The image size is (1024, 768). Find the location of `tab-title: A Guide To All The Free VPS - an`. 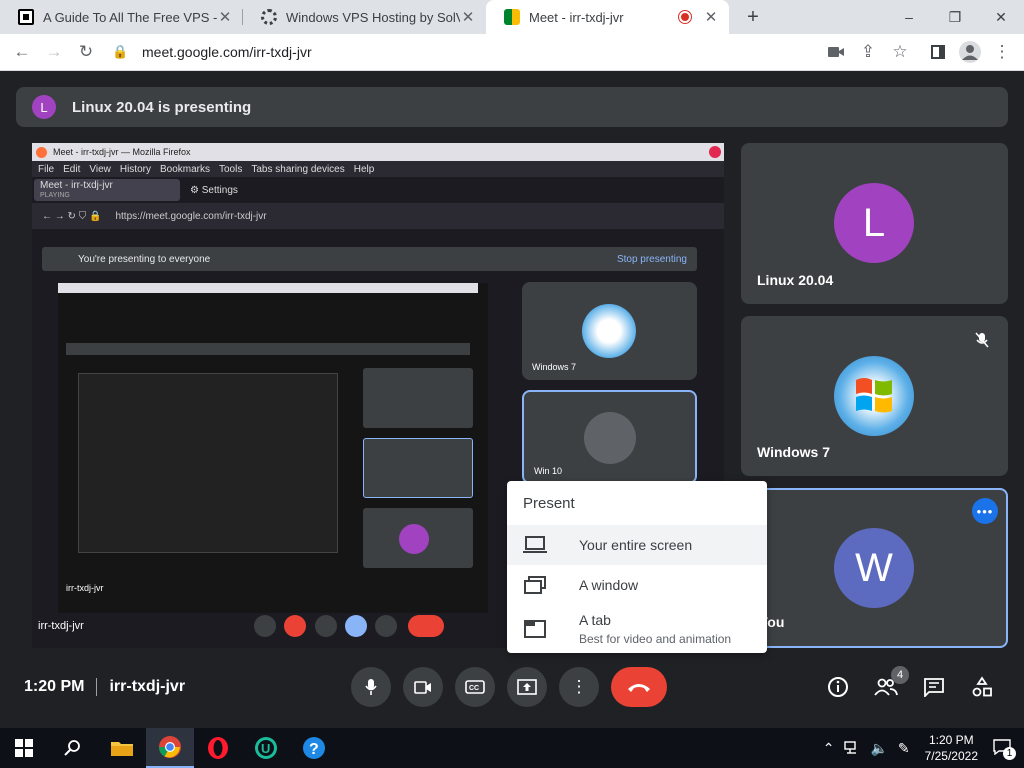

tab-title: A Guide To All The Free VPS - an is located at coordinates (130, 17).